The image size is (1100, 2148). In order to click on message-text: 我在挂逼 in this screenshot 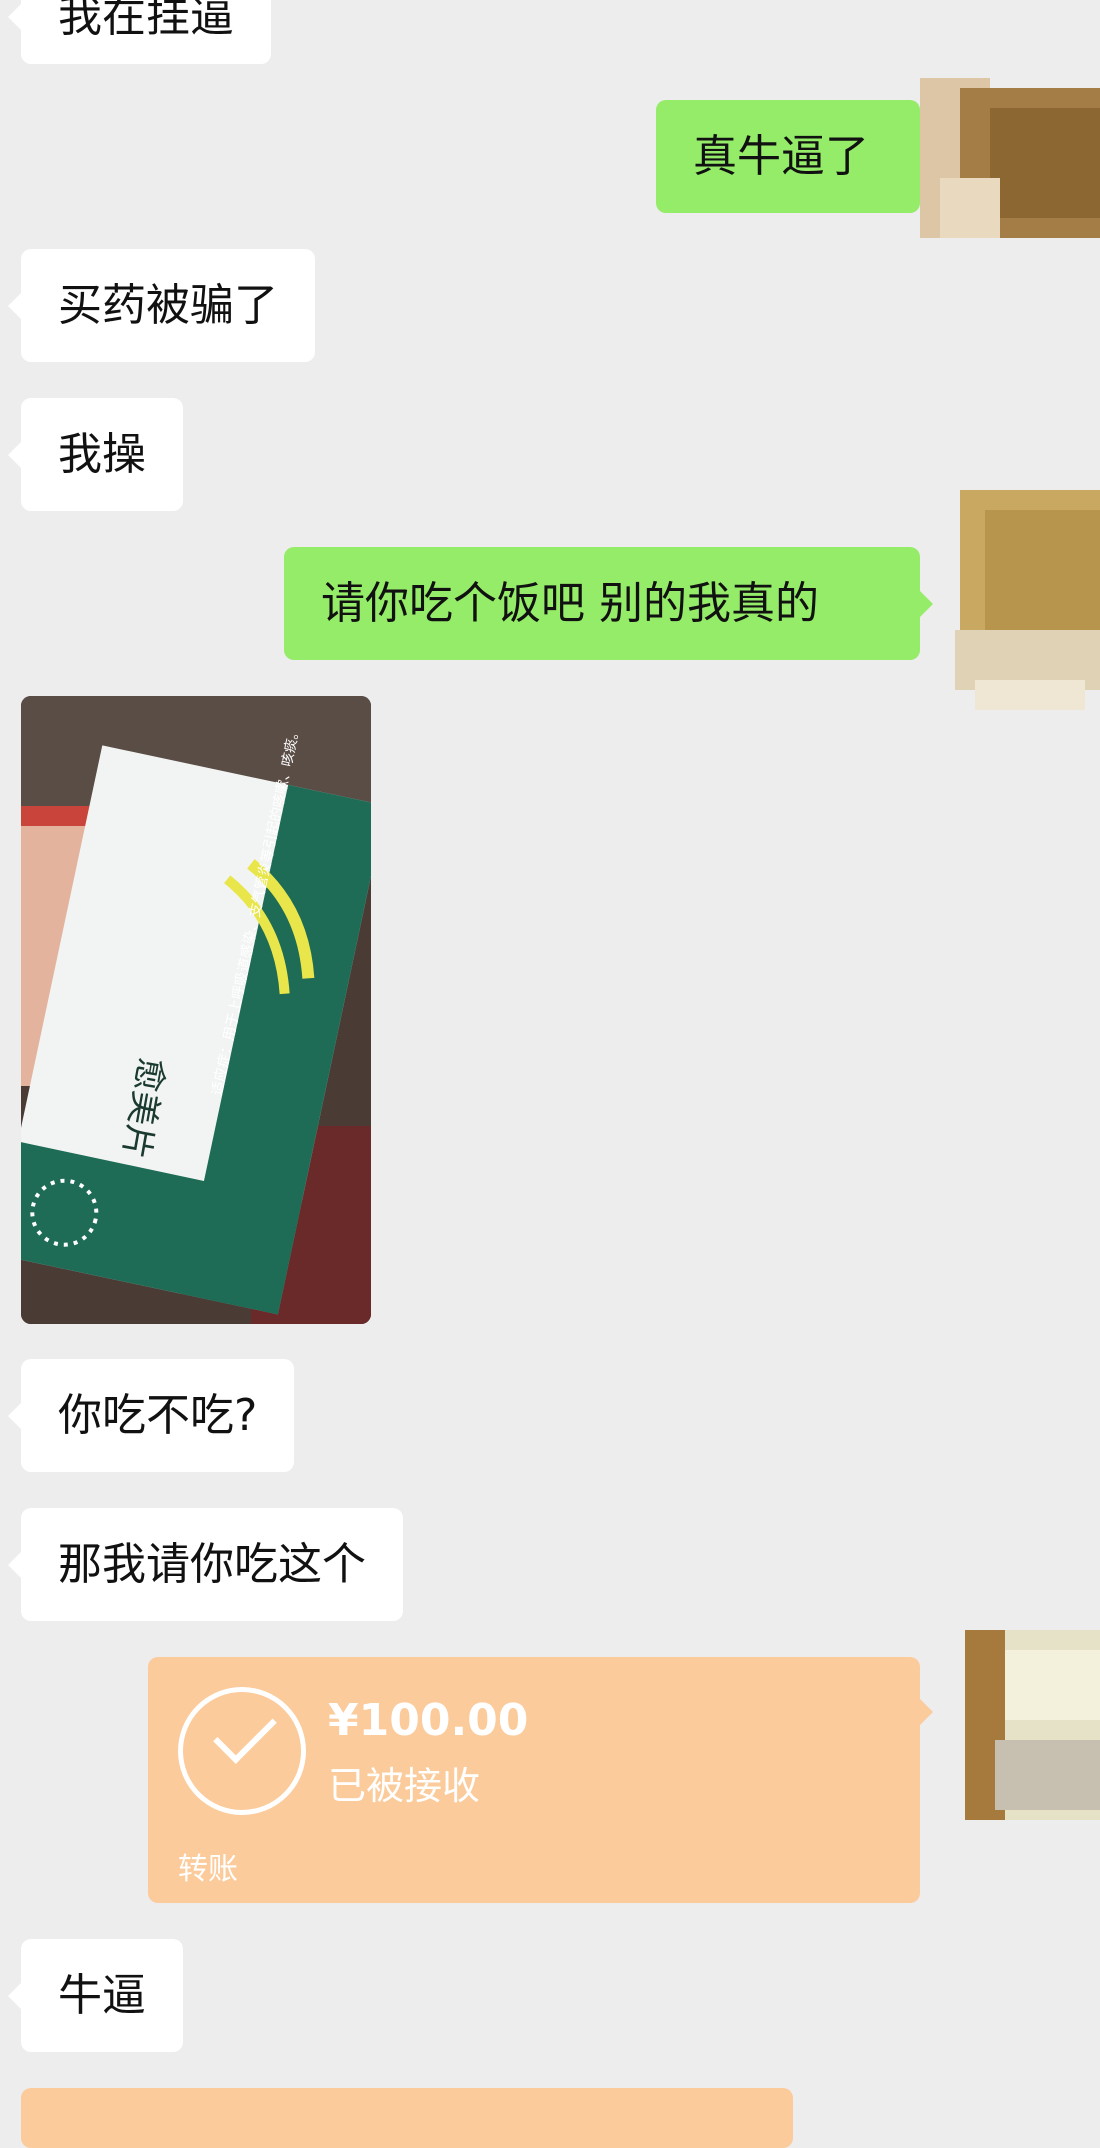, I will do `click(146, 21)`.